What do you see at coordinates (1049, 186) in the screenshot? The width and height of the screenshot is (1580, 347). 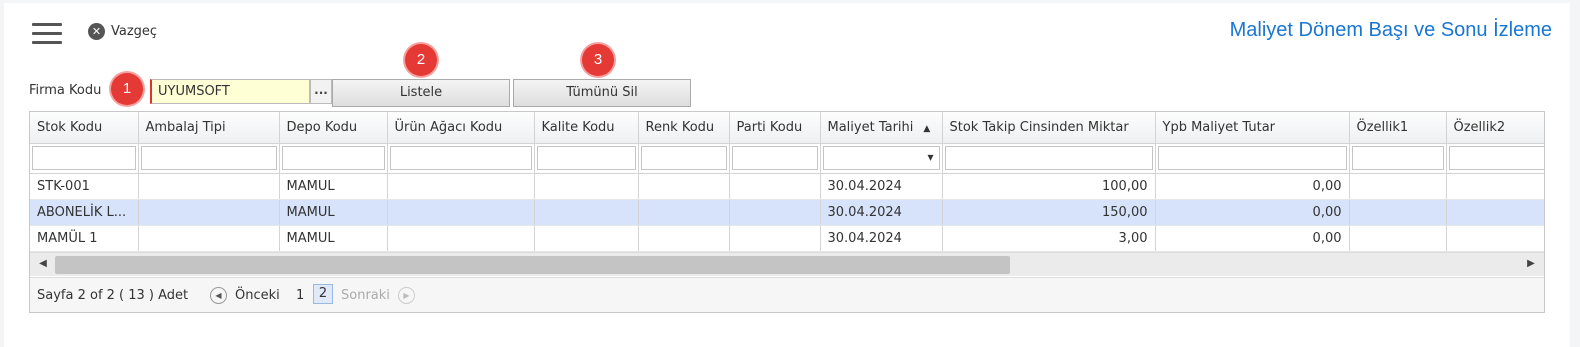 I see `table-cell: 100,00` at bounding box center [1049, 186].